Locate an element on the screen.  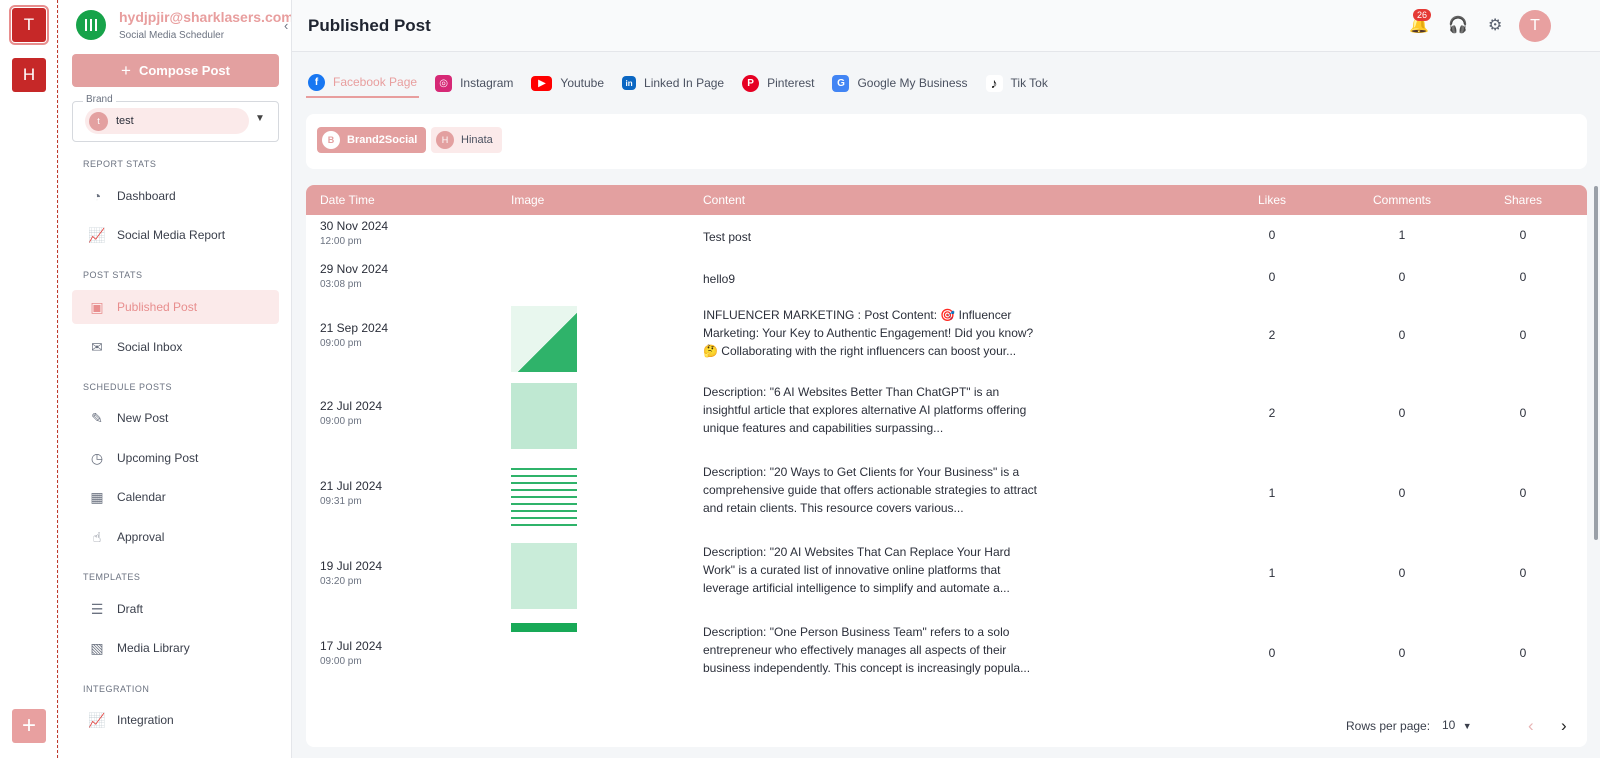
page-selector: B Brand2Social H Hinata is located at coordinates (946, 141).